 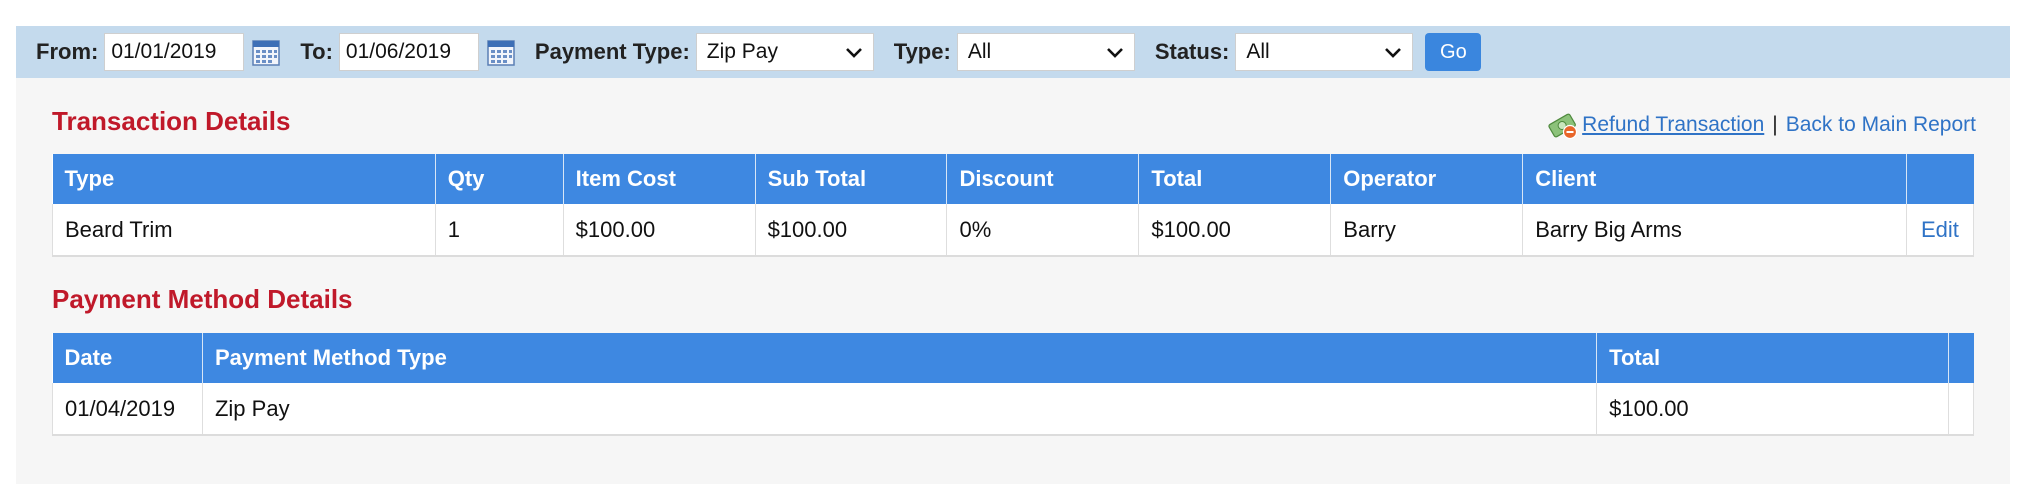 I want to click on cell-client: Barry Big Arms, so click(x=1714, y=230).